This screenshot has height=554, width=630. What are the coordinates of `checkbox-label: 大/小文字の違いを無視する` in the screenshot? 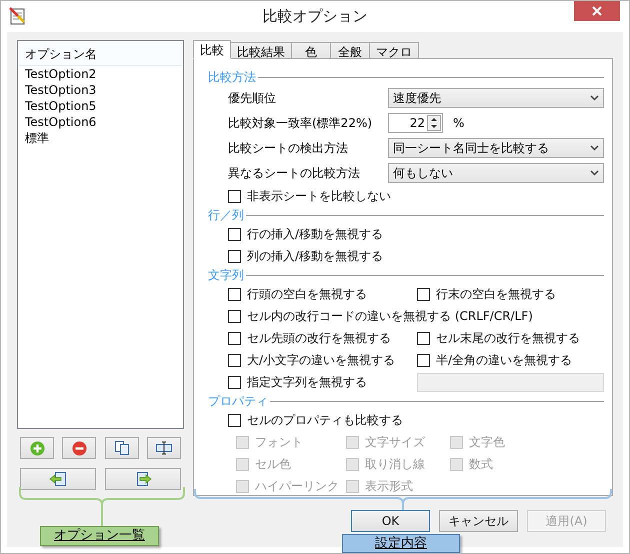 It's located at (321, 360).